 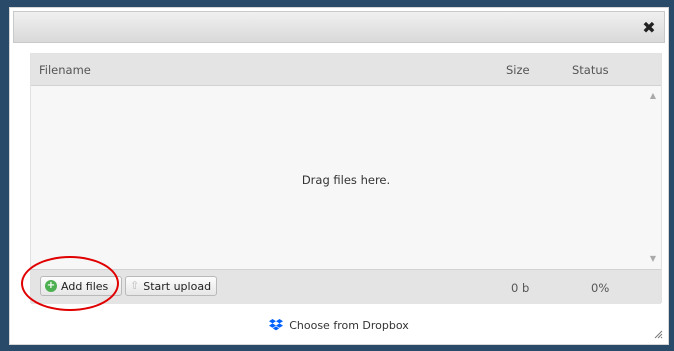 I want to click on upload-icon: ⇧, so click(x=135, y=285).